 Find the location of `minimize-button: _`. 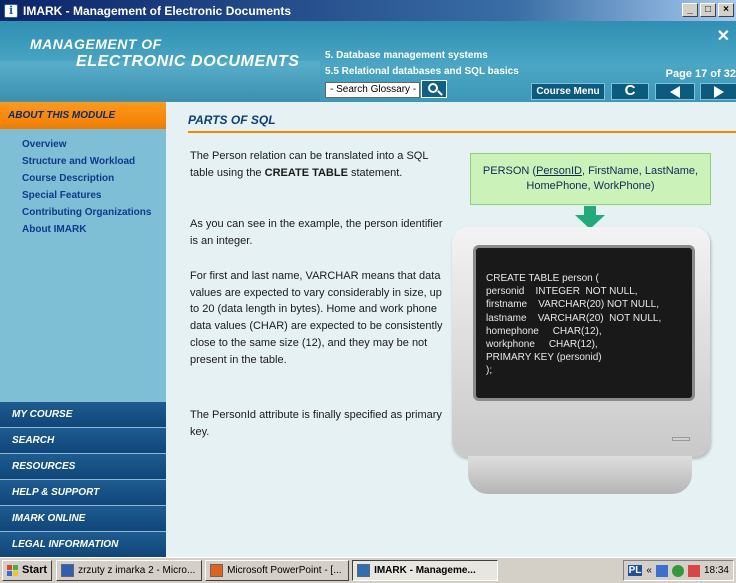

minimize-button: _ is located at coordinates (690, 10).